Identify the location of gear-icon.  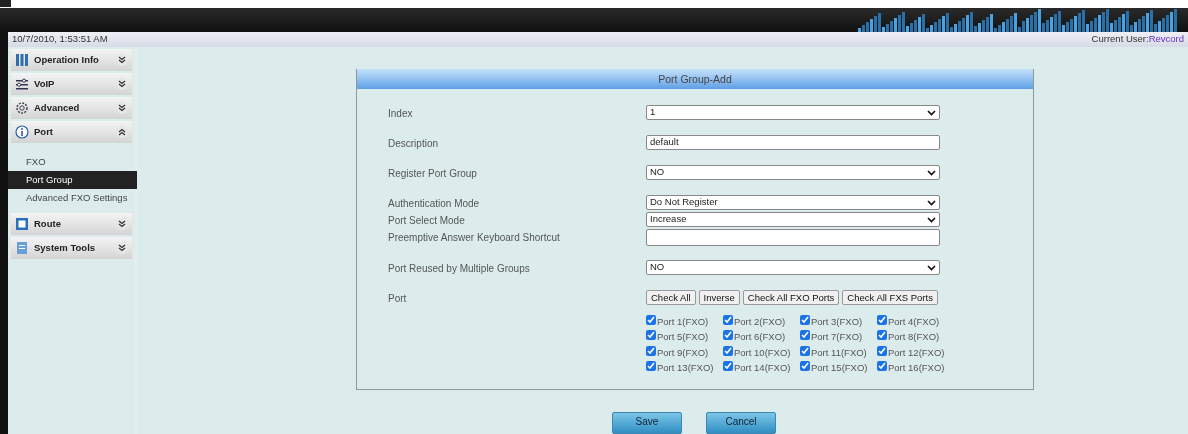
(22, 108).